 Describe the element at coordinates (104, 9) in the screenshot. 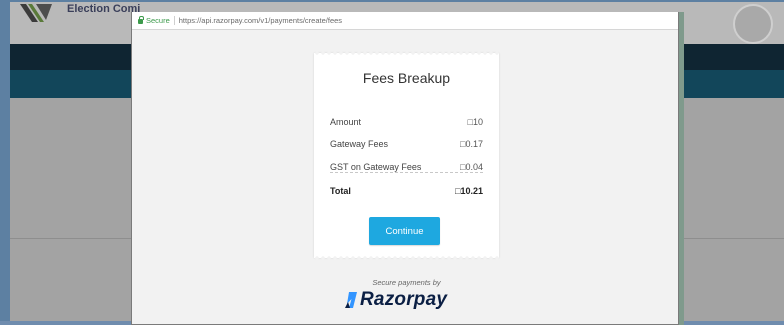

I see `background-site-title: Election Comi` at that location.